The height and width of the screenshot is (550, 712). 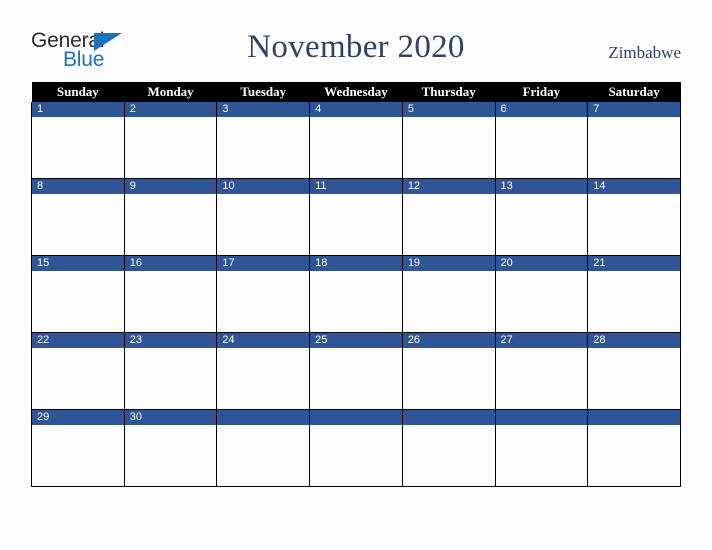 What do you see at coordinates (170, 417) in the screenshot?
I see `day-number: 30` at bounding box center [170, 417].